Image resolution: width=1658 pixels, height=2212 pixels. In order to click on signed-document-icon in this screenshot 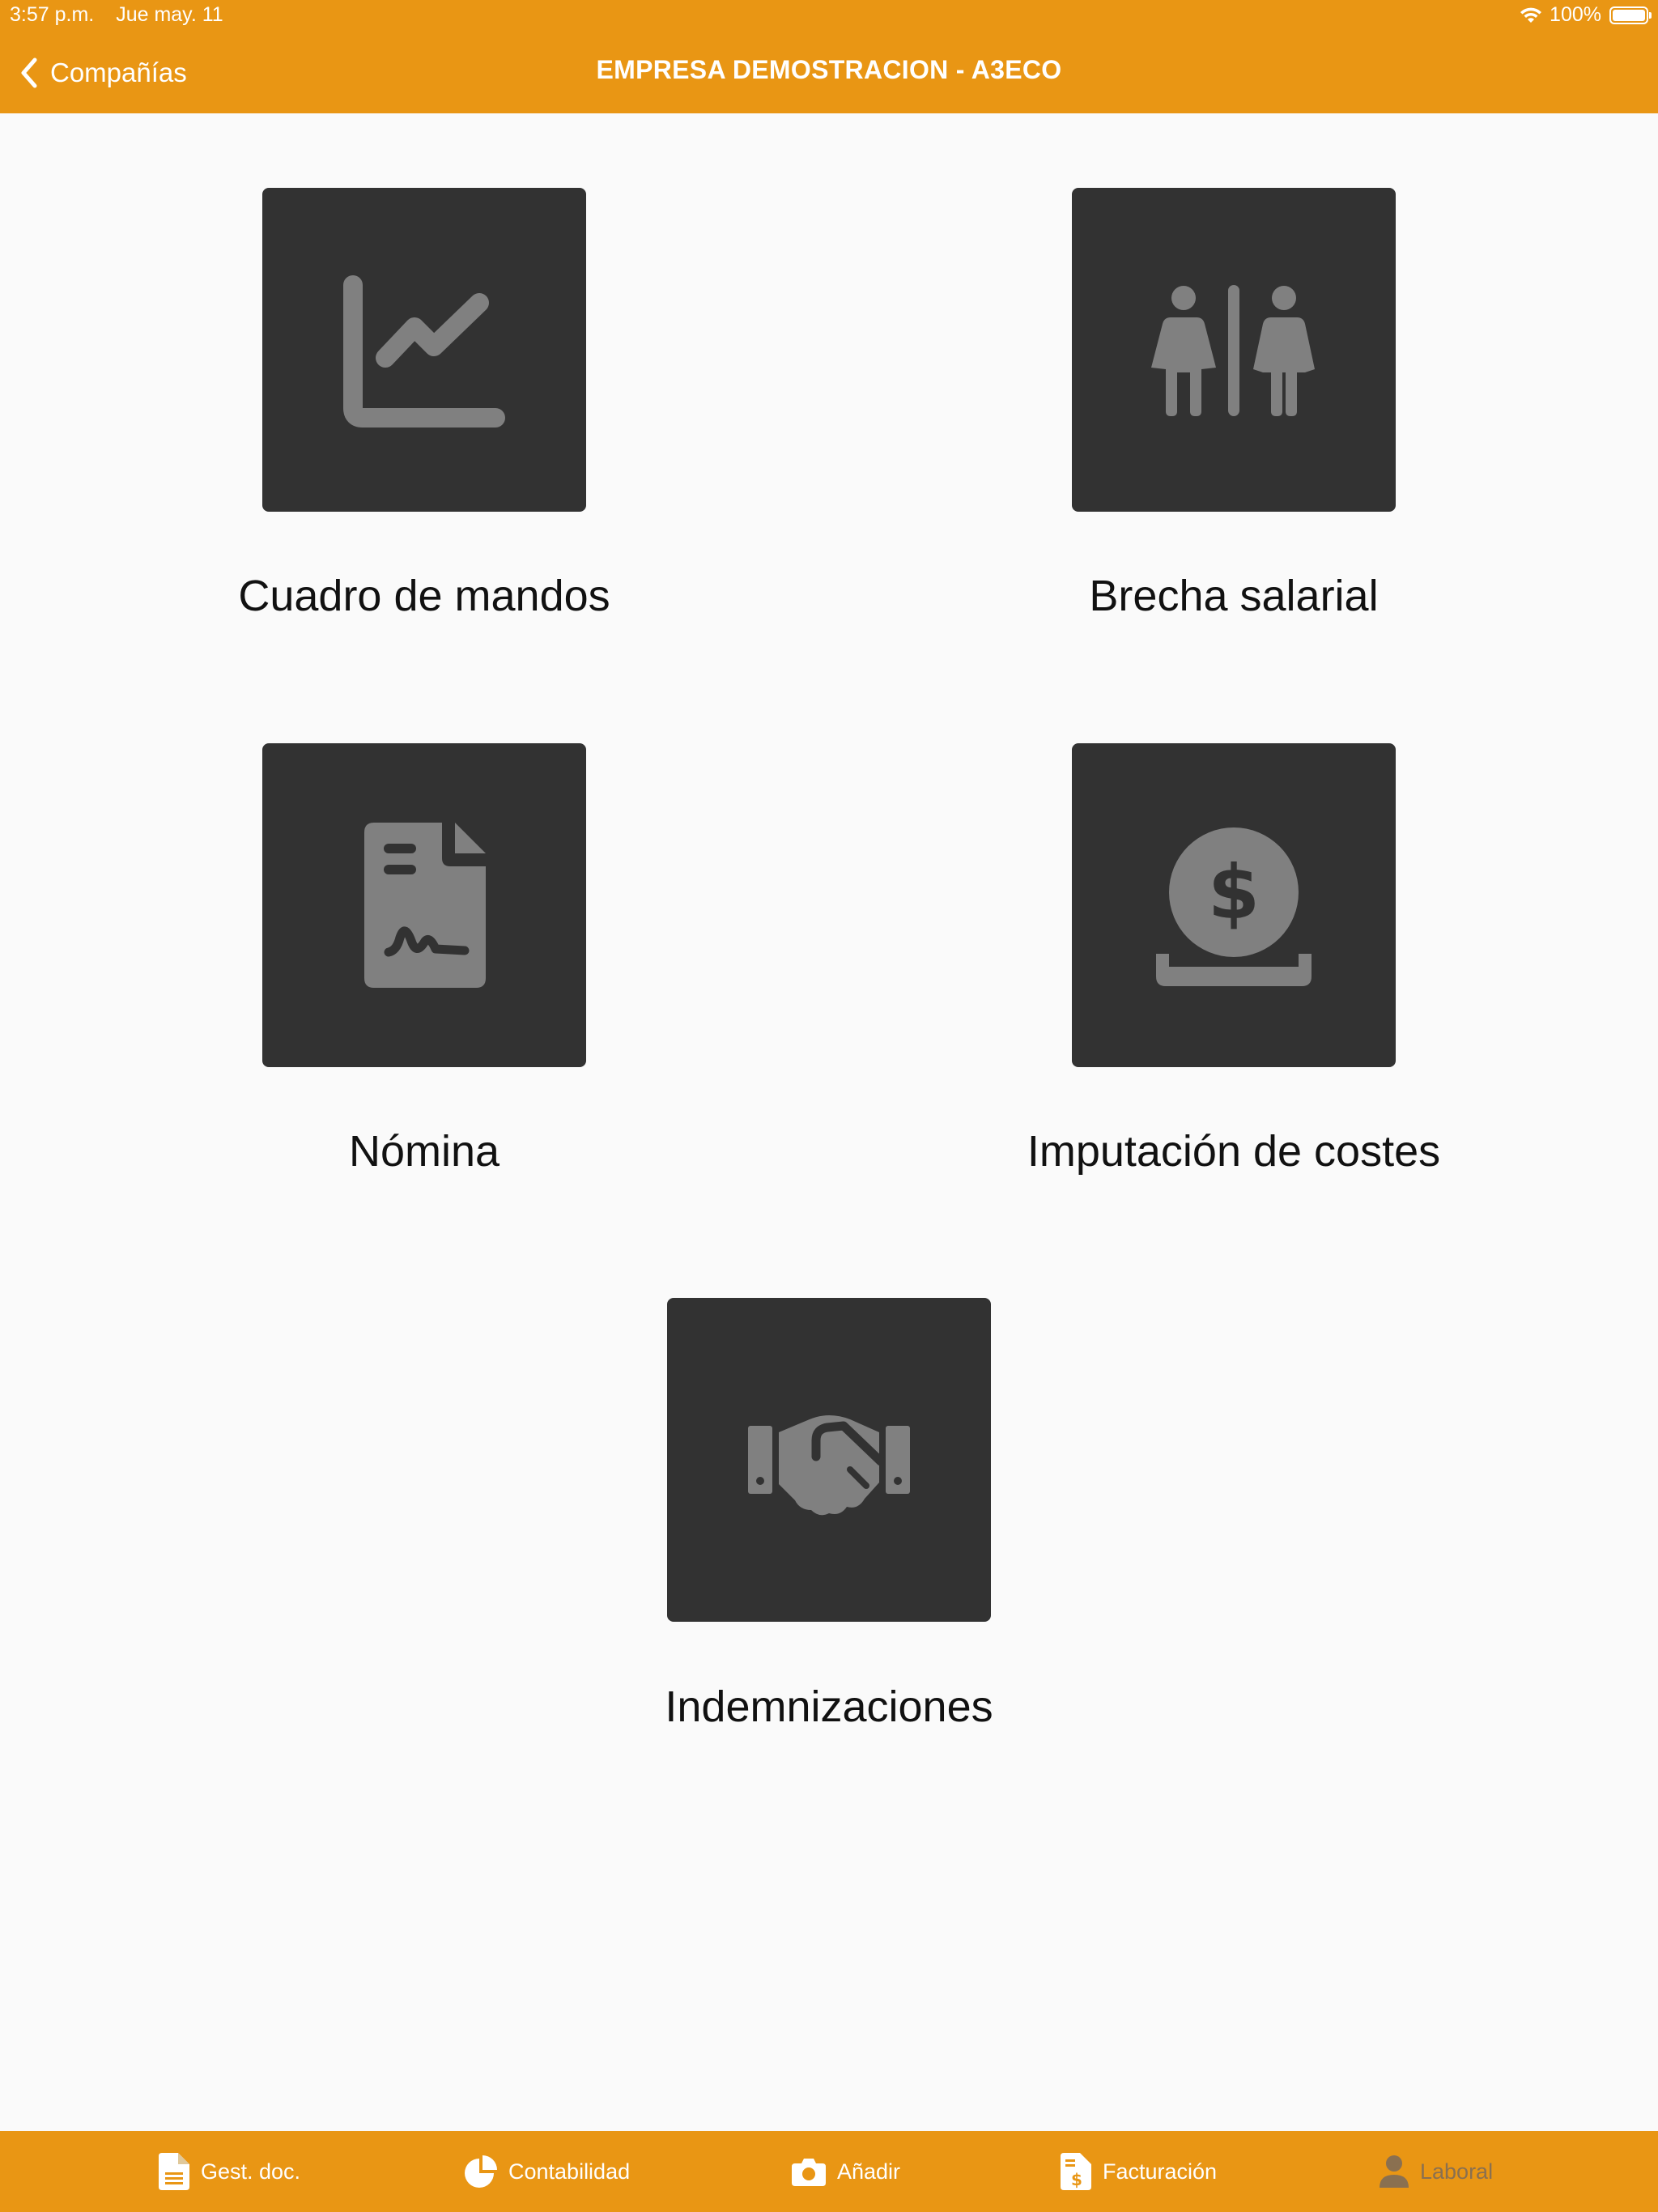, I will do `click(425, 906)`.